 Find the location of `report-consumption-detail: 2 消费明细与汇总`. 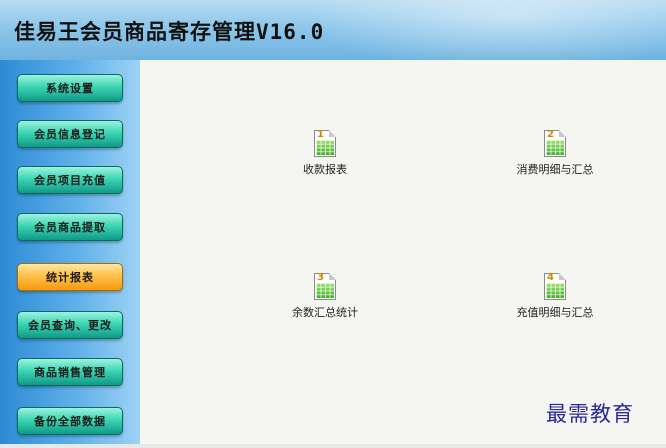

report-consumption-detail: 2 消费明细与汇总 is located at coordinates (555, 154).